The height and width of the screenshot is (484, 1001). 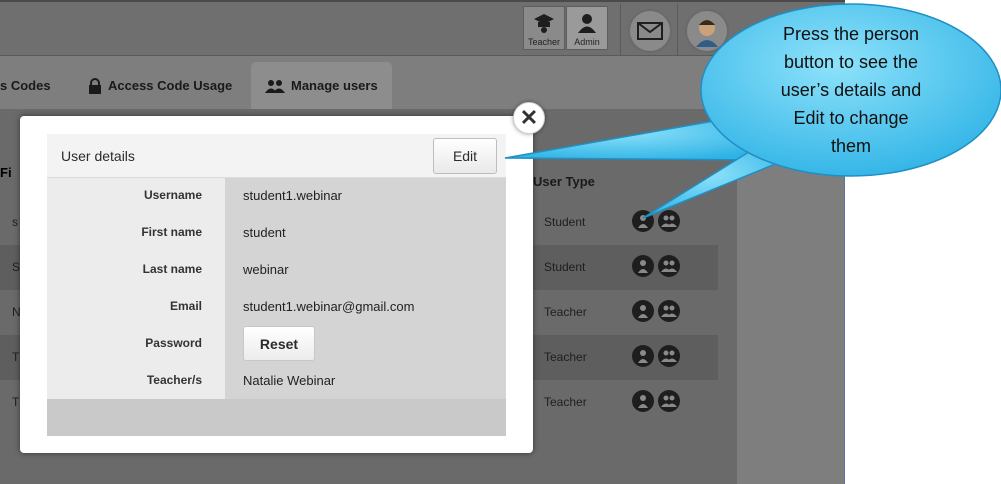 What do you see at coordinates (851, 146) in the screenshot?
I see `callout-line: them` at bounding box center [851, 146].